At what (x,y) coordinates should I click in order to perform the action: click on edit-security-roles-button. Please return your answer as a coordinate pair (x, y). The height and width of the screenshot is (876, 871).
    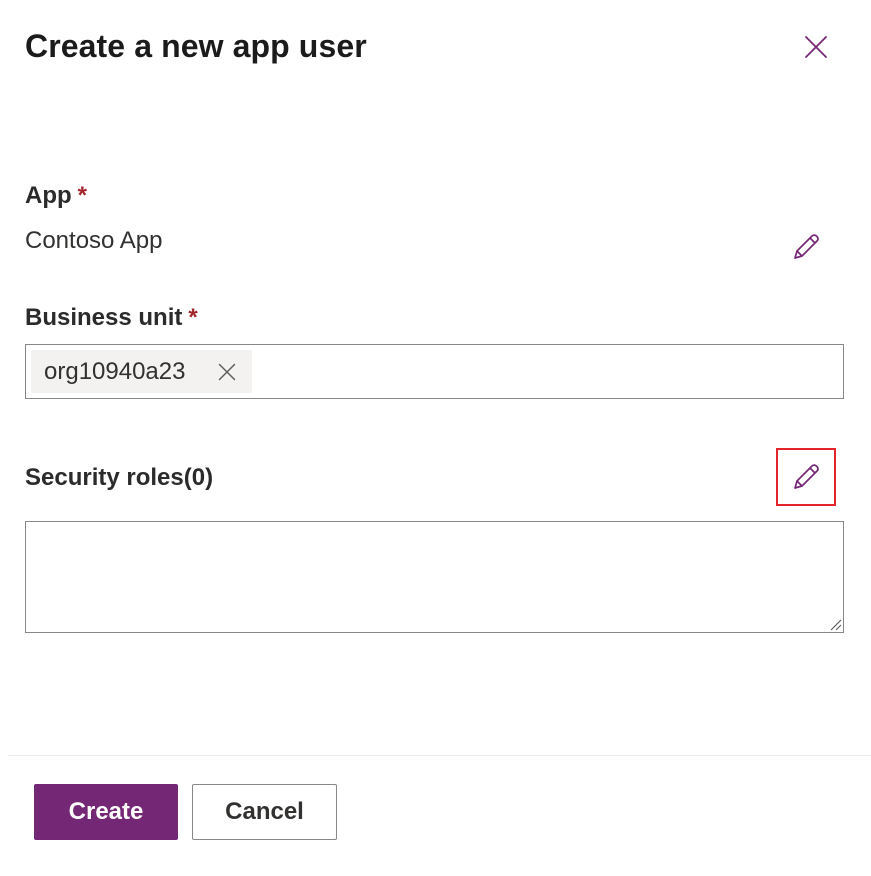
    Looking at the image, I should click on (806, 477).